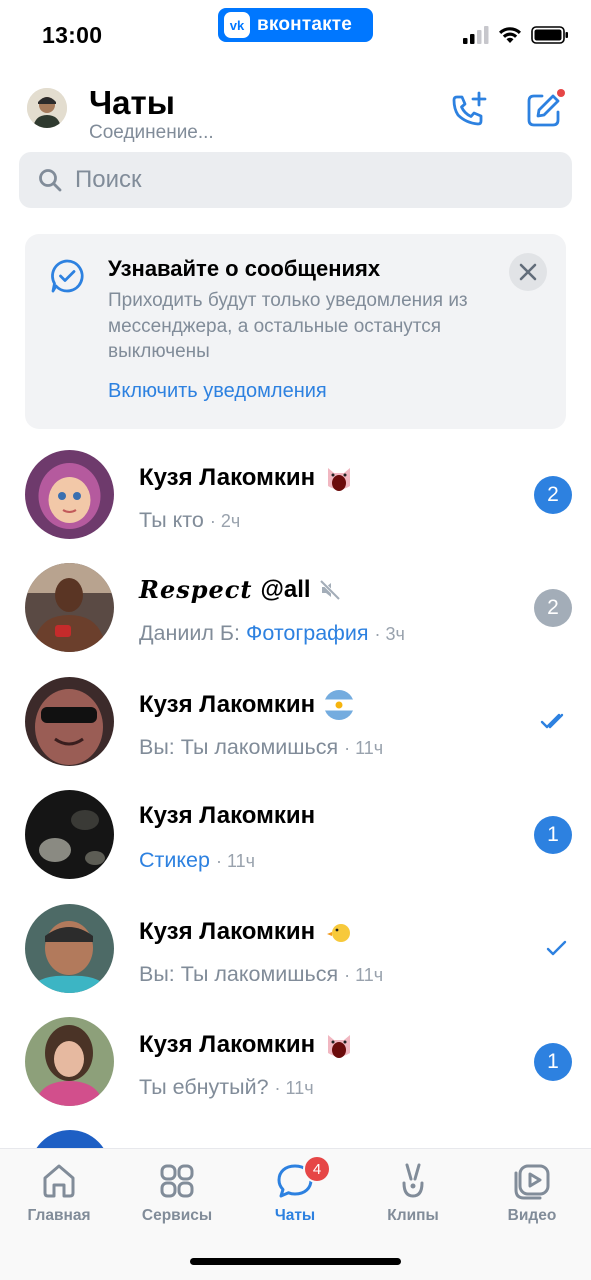 The width and height of the screenshot is (591, 1280). What do you see at coordinates (532, 1215) in the screenshot?
I see `tab-label: Видео` at bounding box center [532, 1215].